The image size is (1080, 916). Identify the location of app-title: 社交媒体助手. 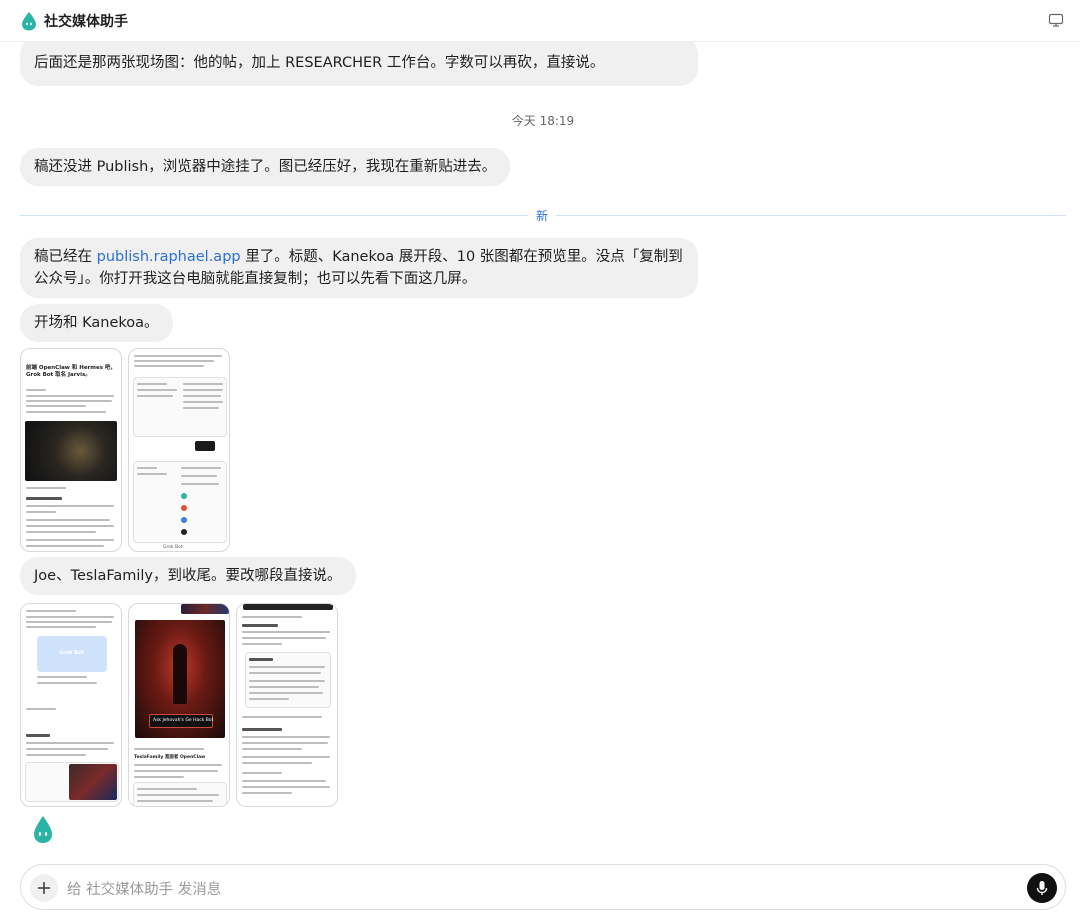
(86, 21).